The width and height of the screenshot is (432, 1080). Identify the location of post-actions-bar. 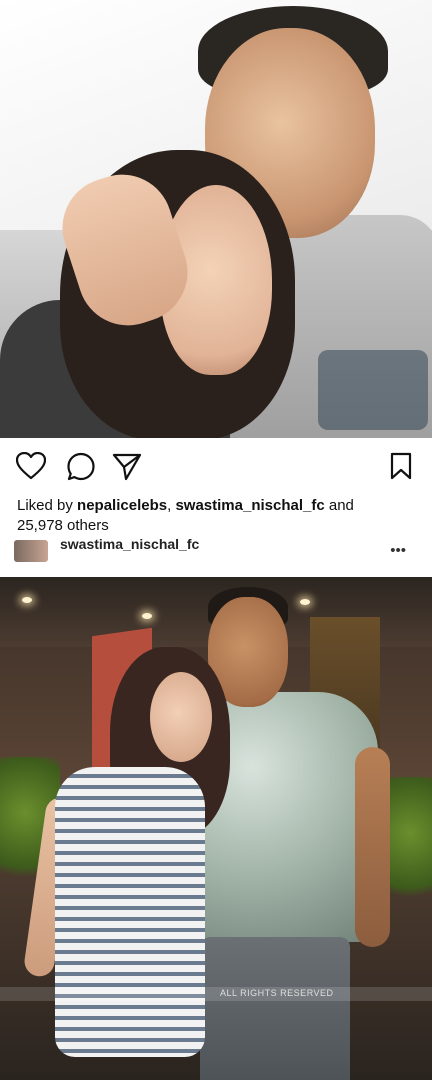
(216, 468).